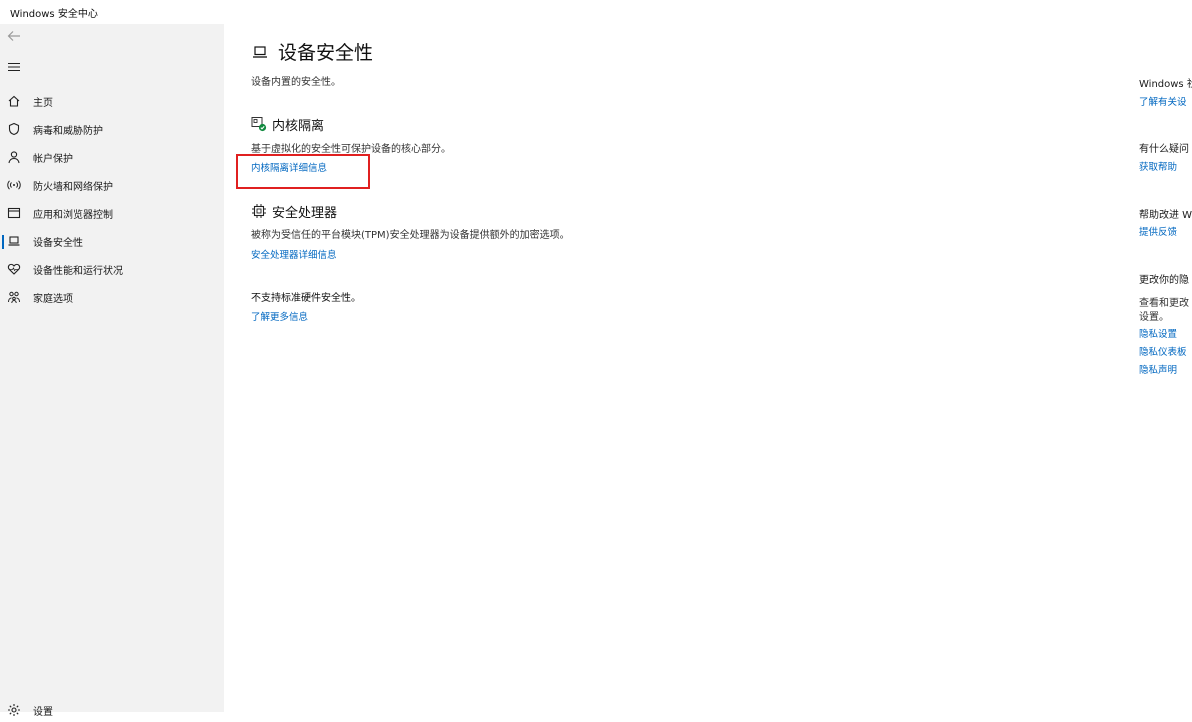 The image size is (1192, 722). What do you see at coordinates (298, 126) in the screenshot?
I see `core-isolation-title: 内核隔离` at bounding box center [298, 126].